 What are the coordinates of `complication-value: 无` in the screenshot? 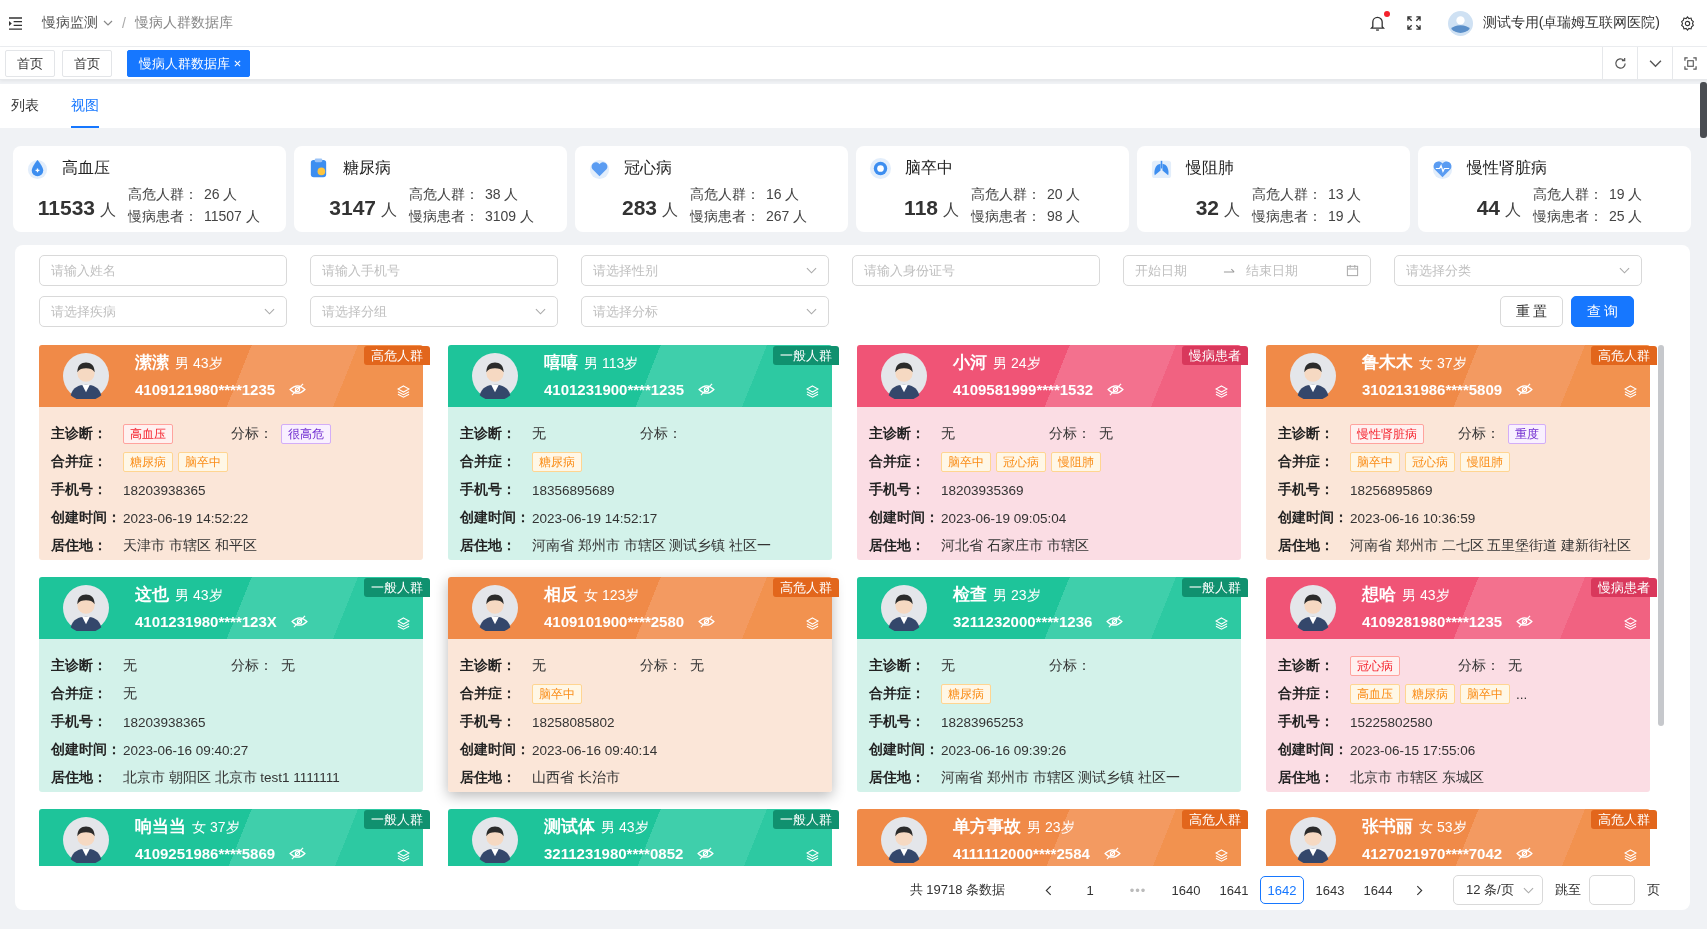 It's located at (130, 694).